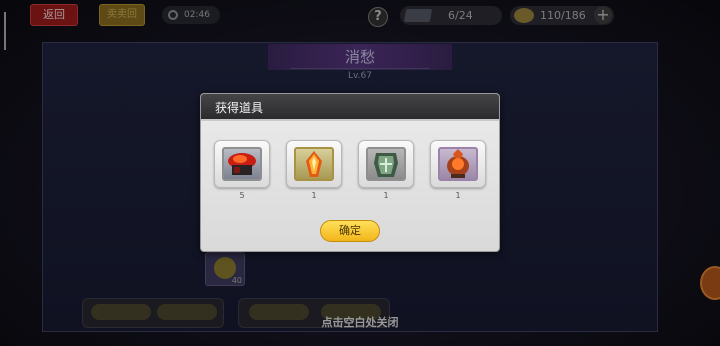 The width and height of the screenshot is (720, 346). I want to click on stamina-counter: 6/24, so click(451, 15).